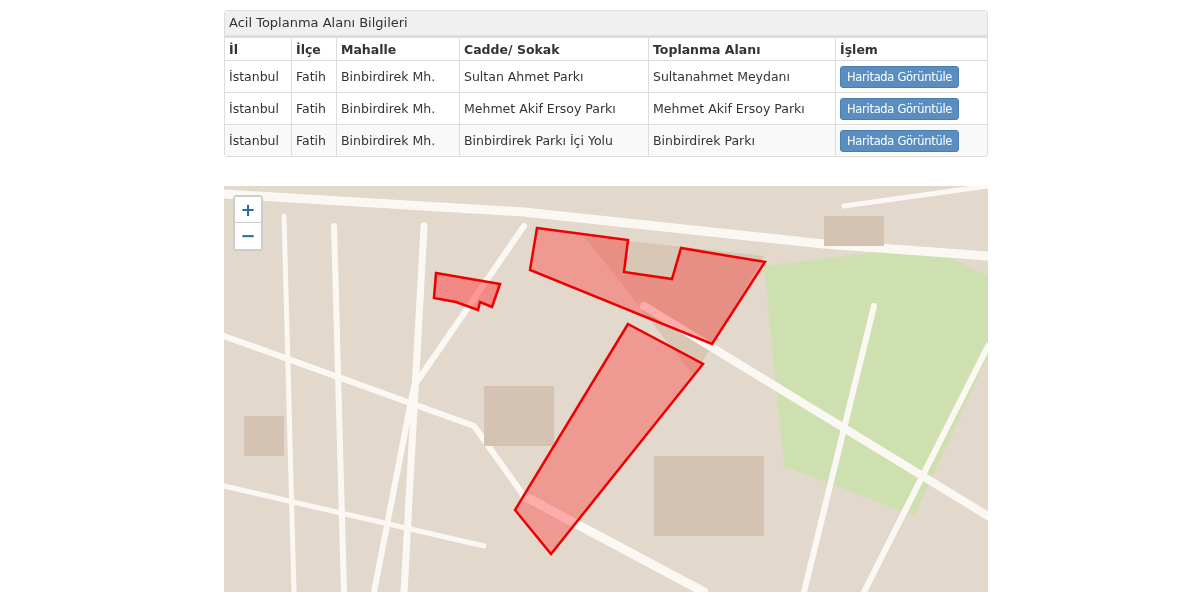 Image resolution: width=1200 pixels, height=600 pixels. What do you see at coordinates (742, 76) in the screenshot?
I see `table-cell: Sultanahmet Meydanı` at bounding box center [742, 76].